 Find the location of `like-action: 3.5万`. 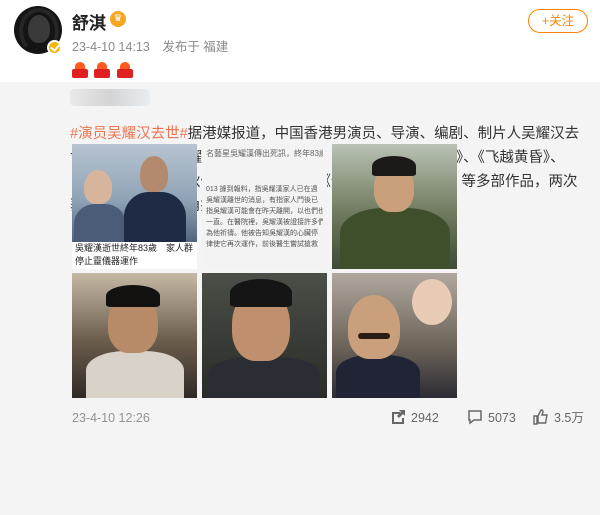

like-action: 3.5万 is located at coordinates (558, 418).